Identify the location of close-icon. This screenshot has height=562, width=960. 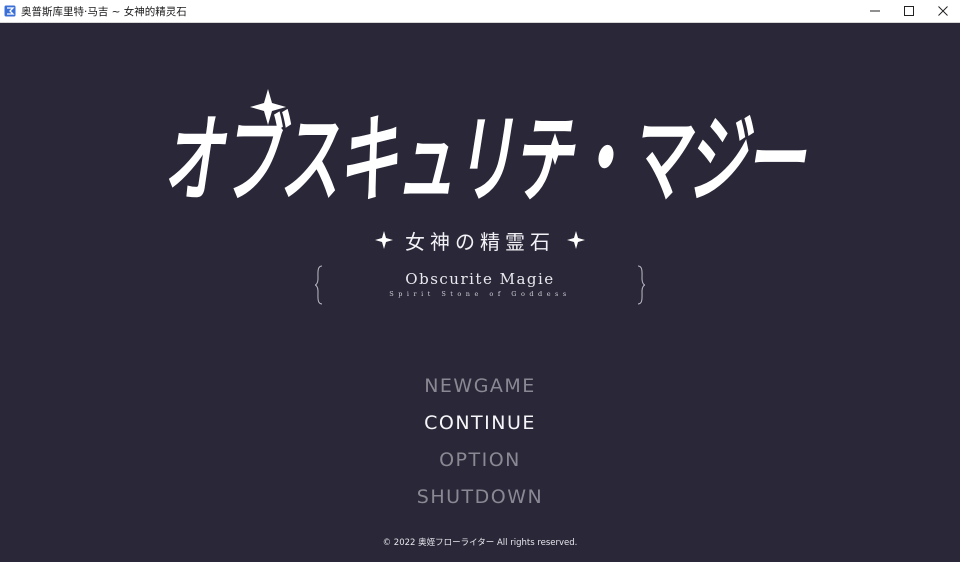
(943, 11).